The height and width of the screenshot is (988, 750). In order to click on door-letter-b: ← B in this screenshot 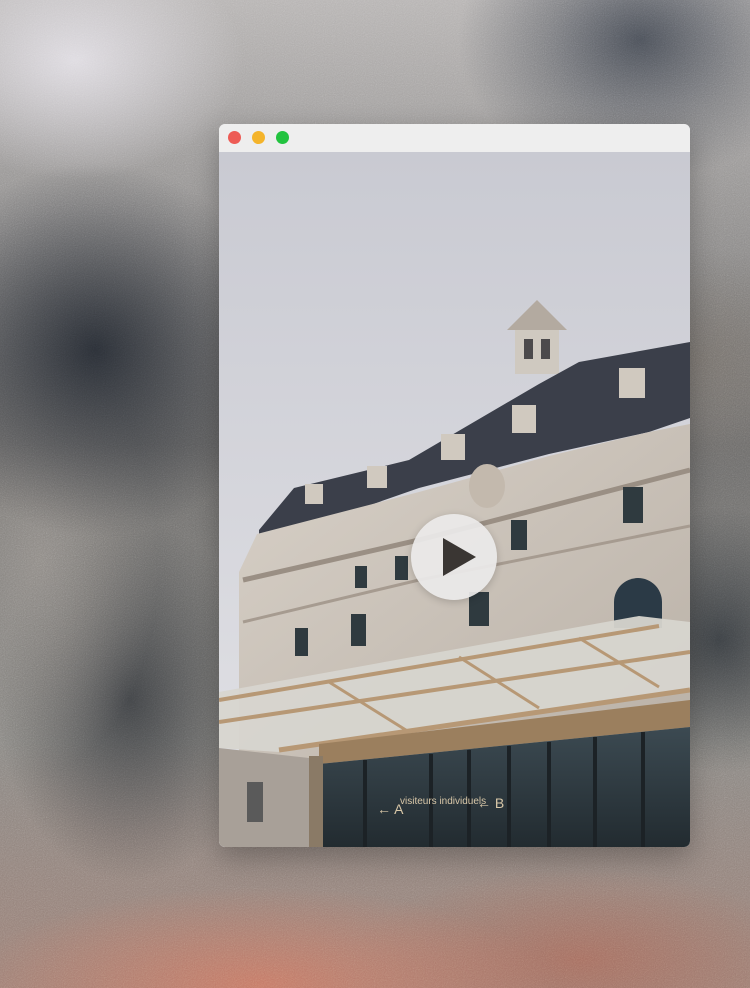, I will do `click(490, 803)`.